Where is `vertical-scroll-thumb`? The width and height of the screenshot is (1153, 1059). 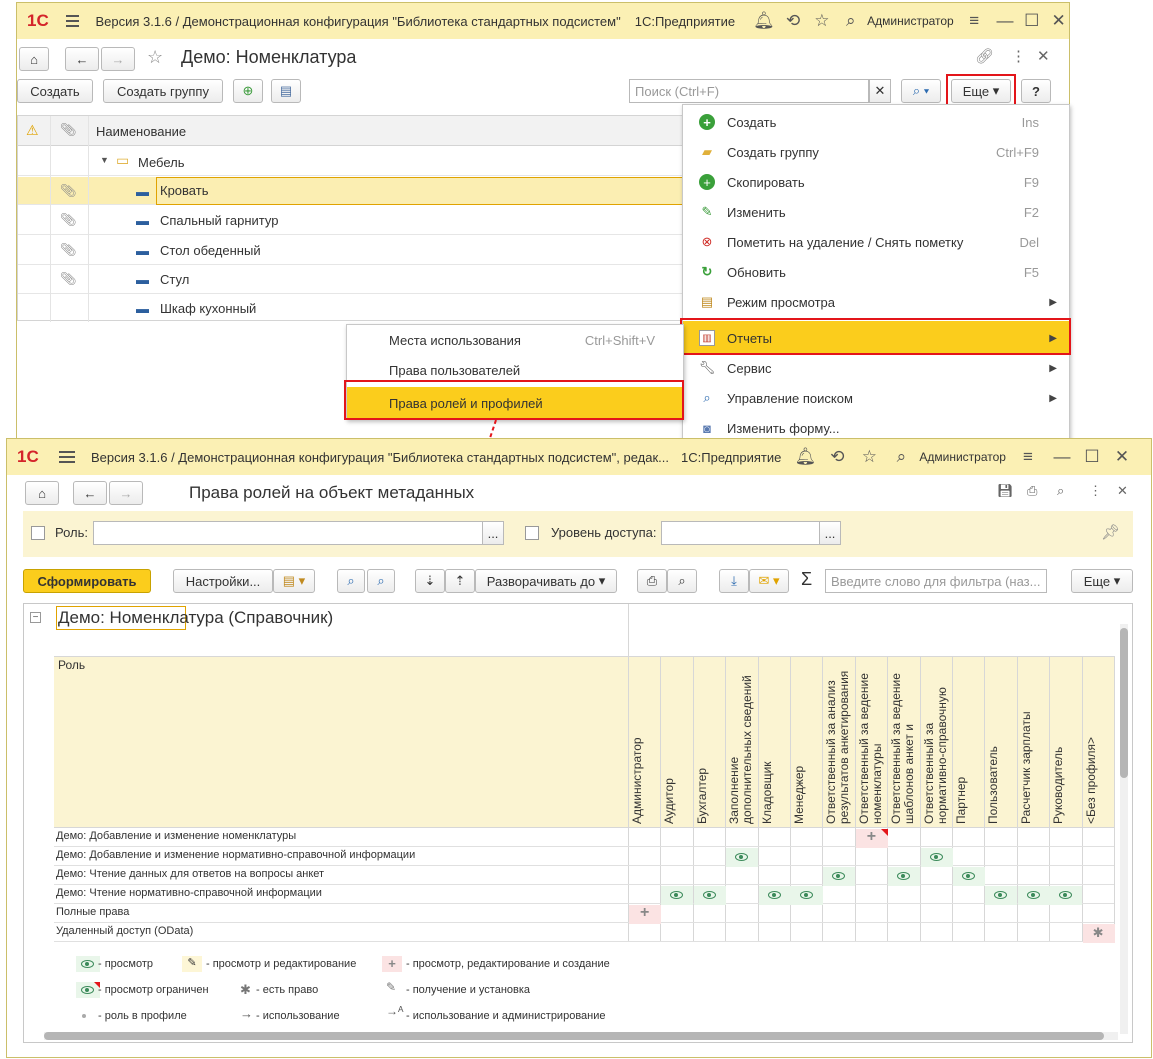
vertical-scroll-thumb is located at coordinates (1124, 703).